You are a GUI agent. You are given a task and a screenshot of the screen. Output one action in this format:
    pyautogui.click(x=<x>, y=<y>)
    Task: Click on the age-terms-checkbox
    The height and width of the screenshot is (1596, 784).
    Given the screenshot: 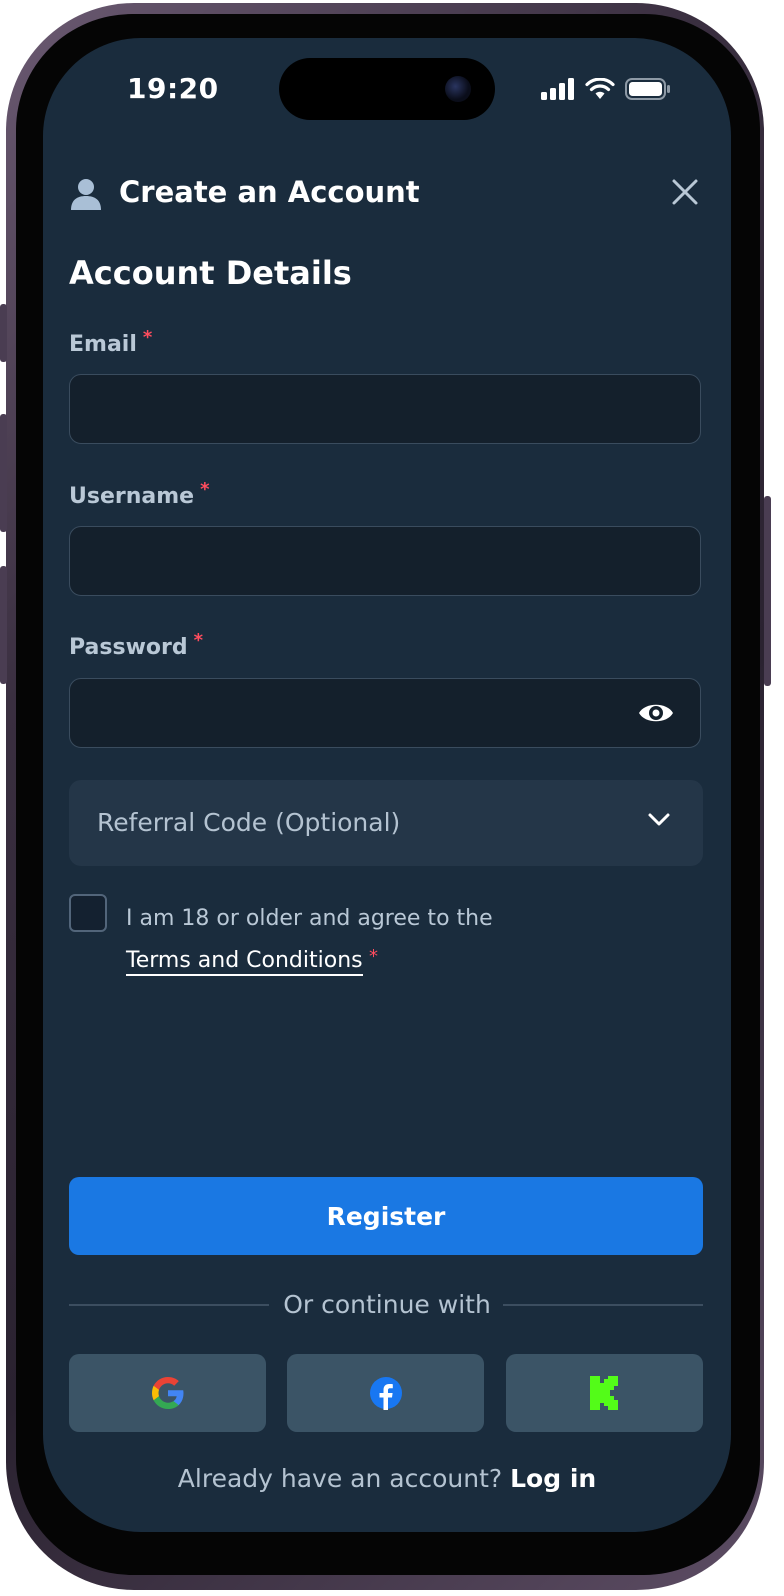 What is the action you would take?
    pyautogui.click(x=88, y=913)
    